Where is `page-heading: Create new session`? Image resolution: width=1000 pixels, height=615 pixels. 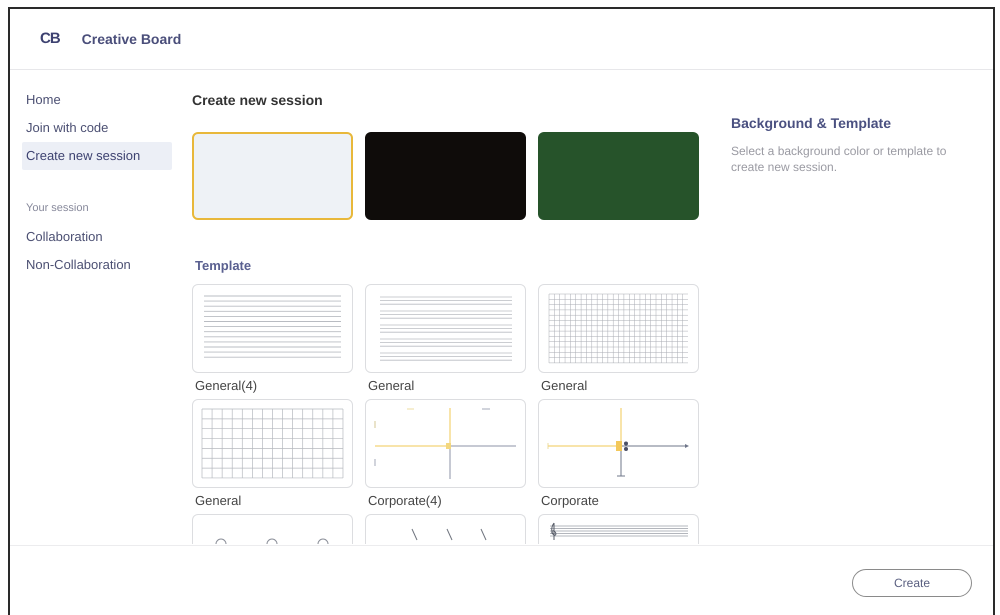 page-heading: Create new session is located at coordinates (257, 100).